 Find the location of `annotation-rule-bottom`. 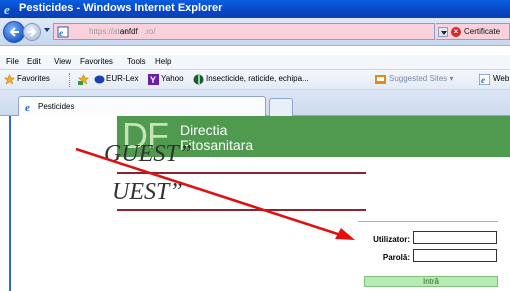

annotation-rule-bottom is located at coordinates (241, 210).